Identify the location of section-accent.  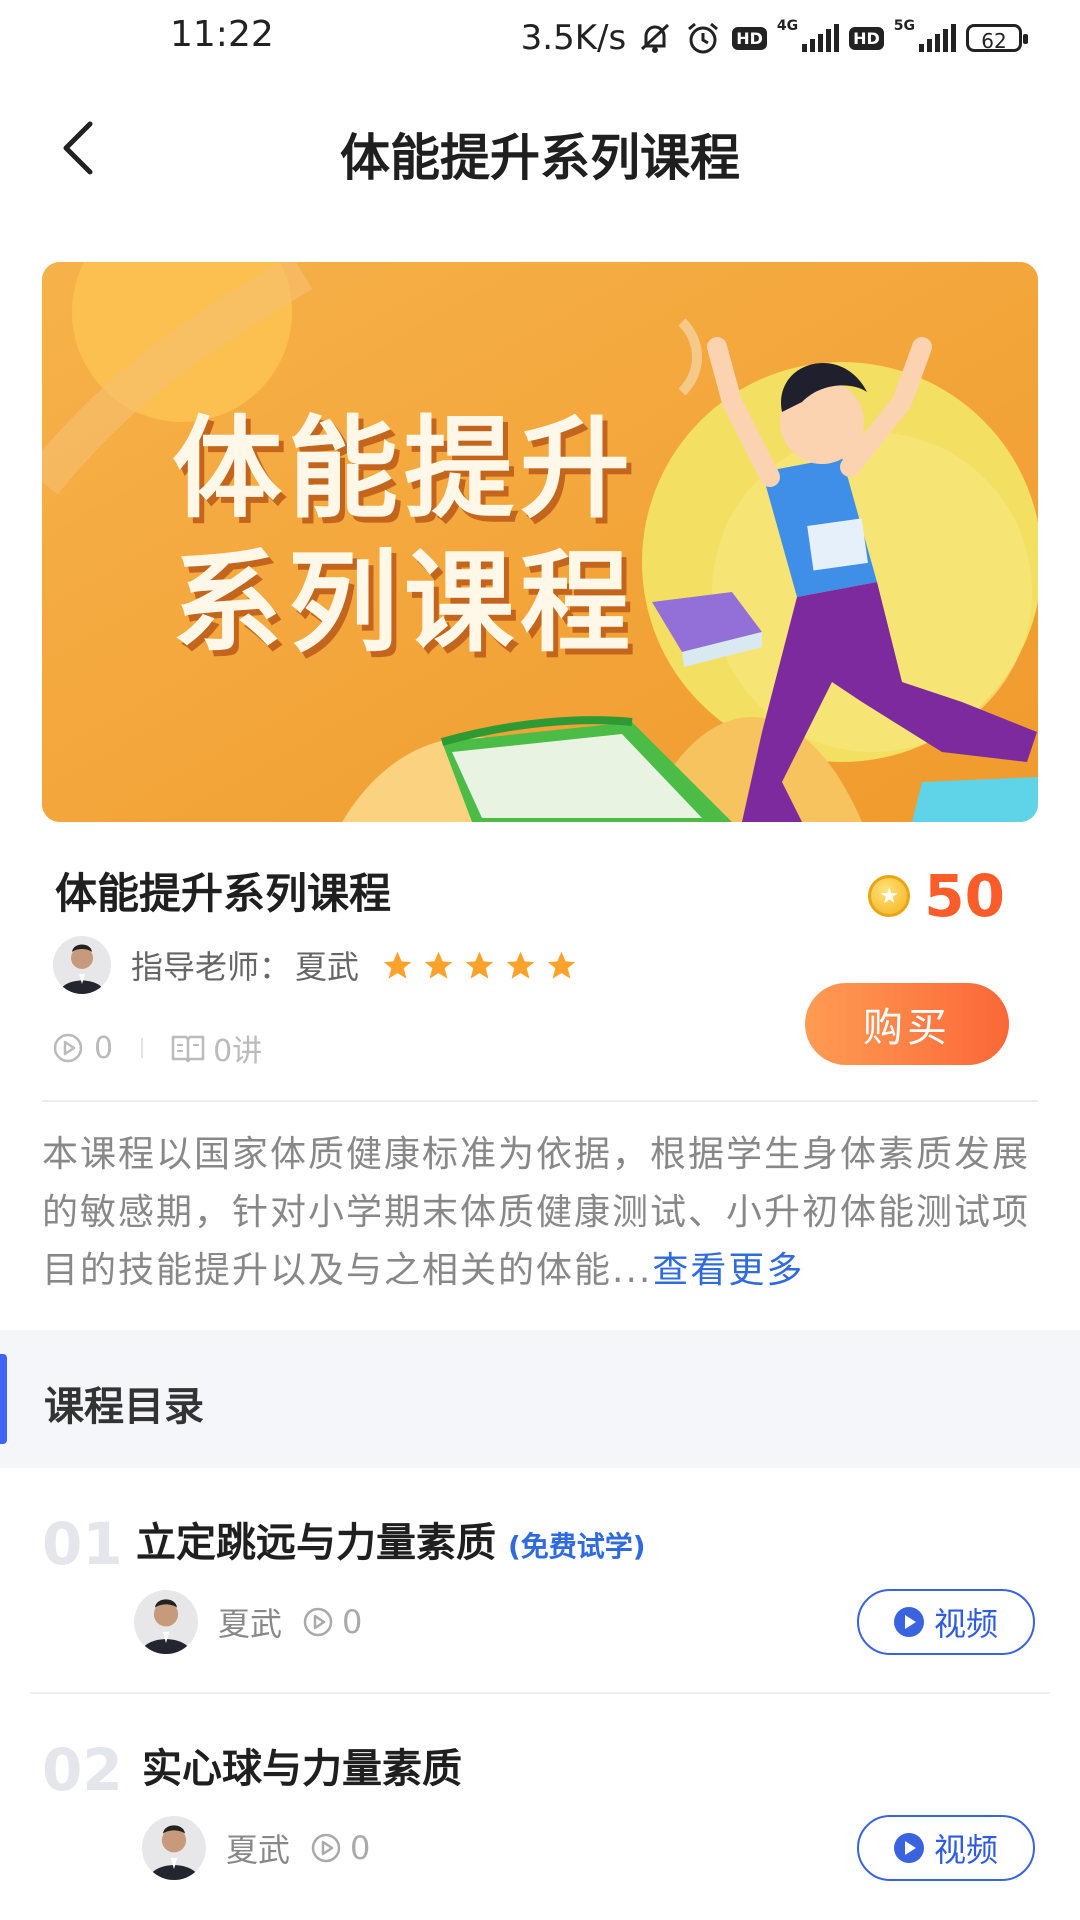
(3, 1399).